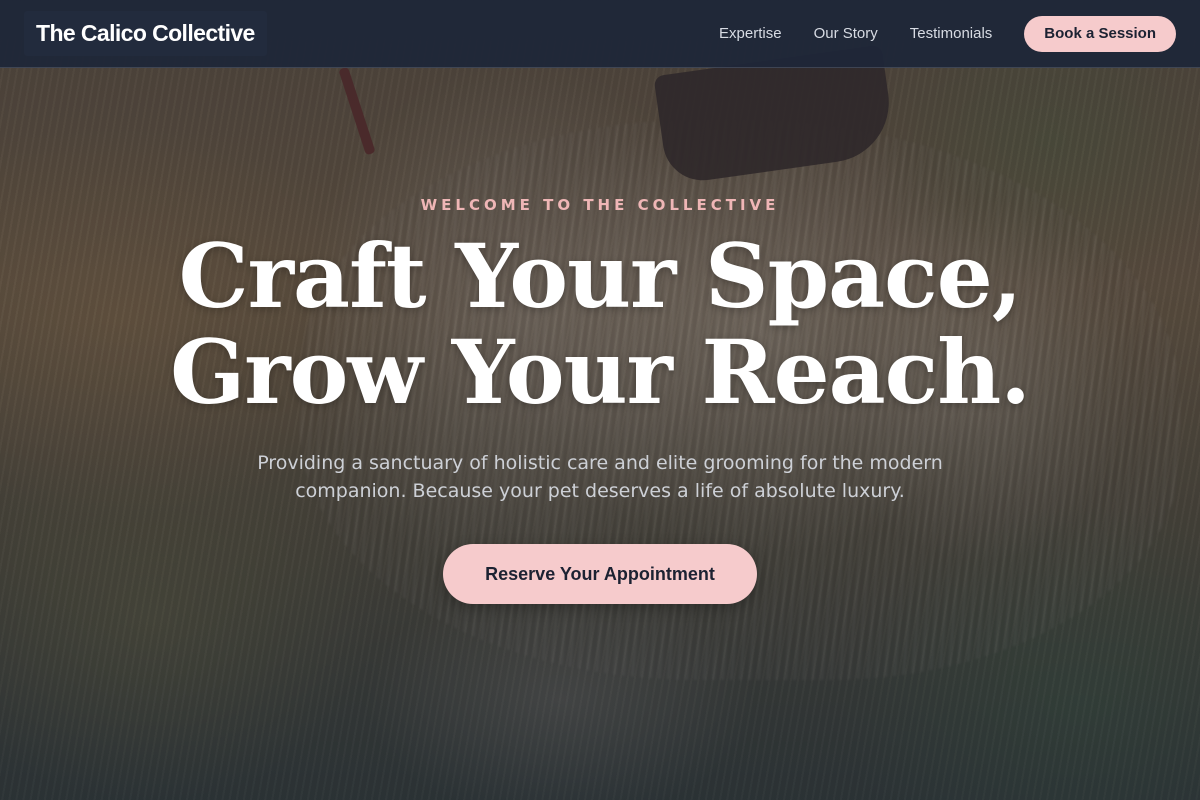 Image resolution: width=1200 pixels, height=800 pixels. I want to click on brand-logo: The Calico Collective, so click(145, 33).